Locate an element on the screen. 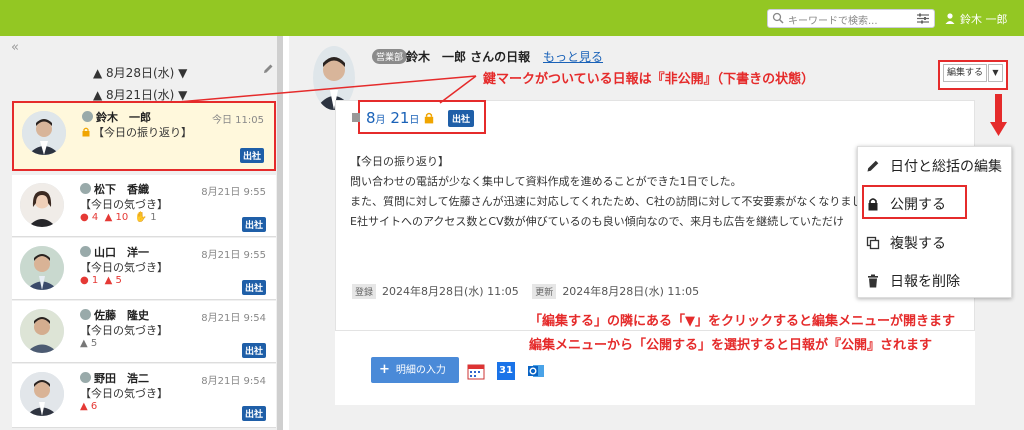 Image resolution: width=1024 pixels, height=430 pixels. entry-summary: 【今日の振り返り】 is located at coordinates (137, 132).